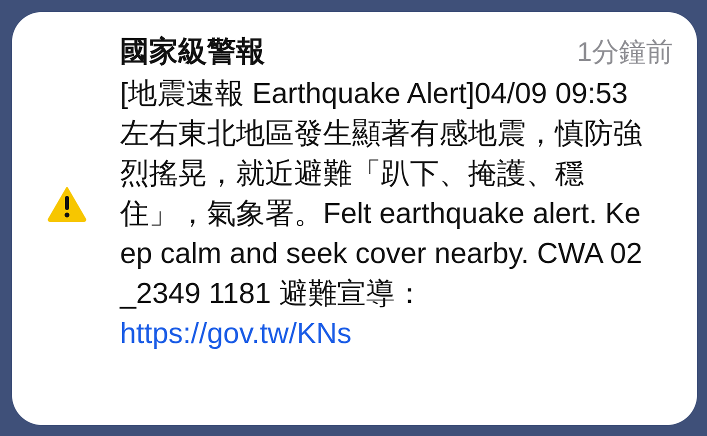 The width and height of the screenshot is (707, 436). Describe the element at coordinates (236, 334) in the screenshot. I see `link: https://gov.tw/KNs` at that location.